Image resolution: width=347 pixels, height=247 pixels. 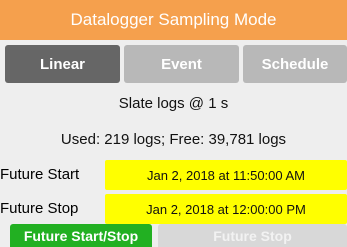 I want to click on future-stop-button: Future Stop, so click(x=252, y=235).